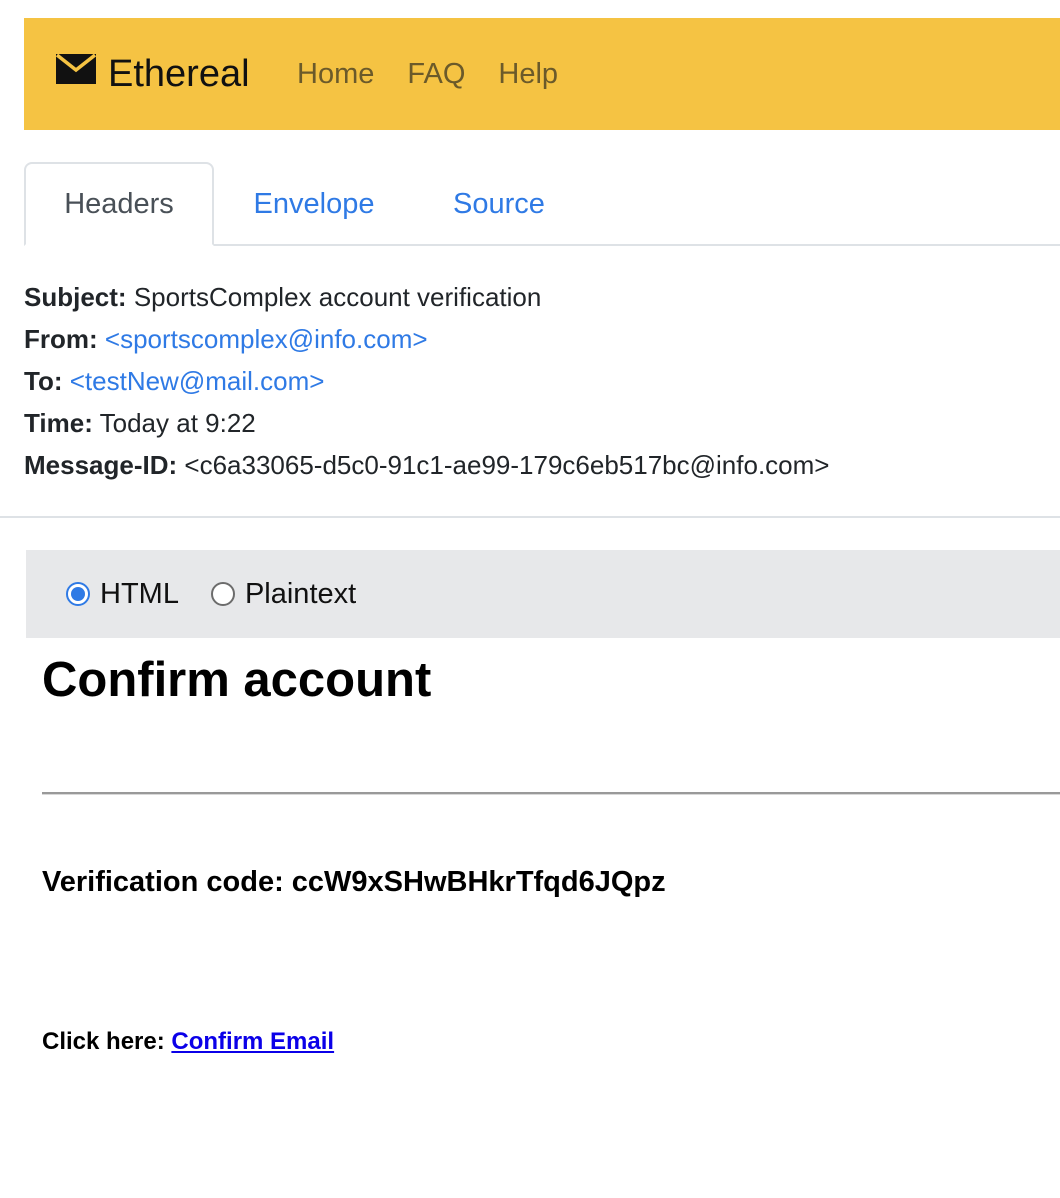  What do you see at coordinates (61, 339) in the screenshot?
I see `from-label: From:` at bounding box center [61, 339].